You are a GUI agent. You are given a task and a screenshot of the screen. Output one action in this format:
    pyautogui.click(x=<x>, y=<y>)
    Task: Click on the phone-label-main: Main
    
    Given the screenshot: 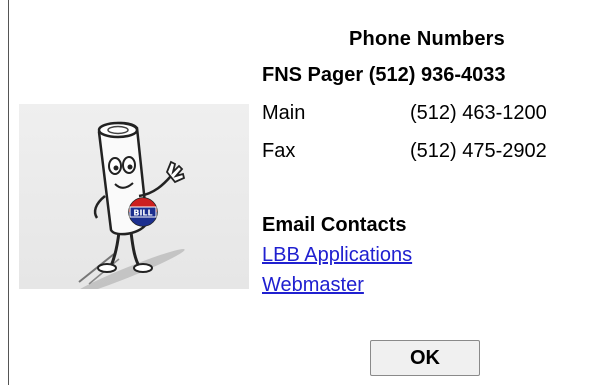 What is the action you would take?
    pyautogui.click(x=284, y=113)
    